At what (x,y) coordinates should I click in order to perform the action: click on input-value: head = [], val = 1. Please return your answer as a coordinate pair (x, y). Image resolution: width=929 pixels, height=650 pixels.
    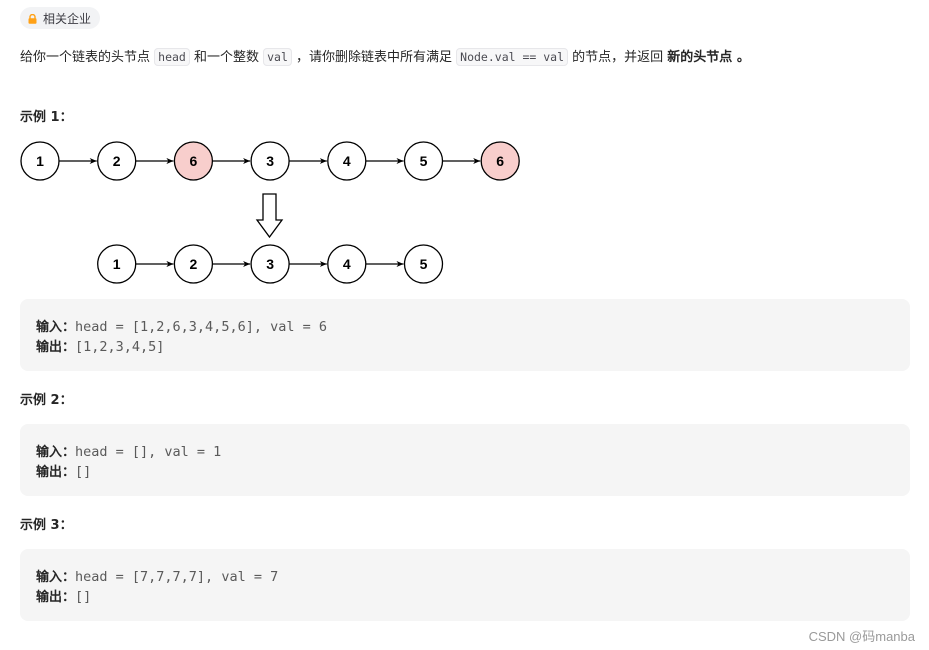
    Looking at the image, I should click on (148, 452).